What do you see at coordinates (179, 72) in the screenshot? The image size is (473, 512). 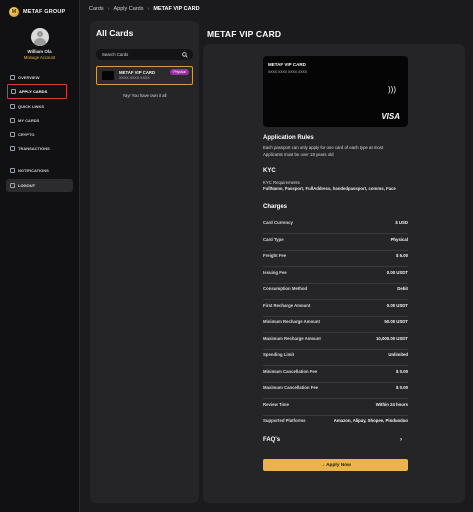 I see `card-type-badge: Physical` at bounding box center [179, 72].